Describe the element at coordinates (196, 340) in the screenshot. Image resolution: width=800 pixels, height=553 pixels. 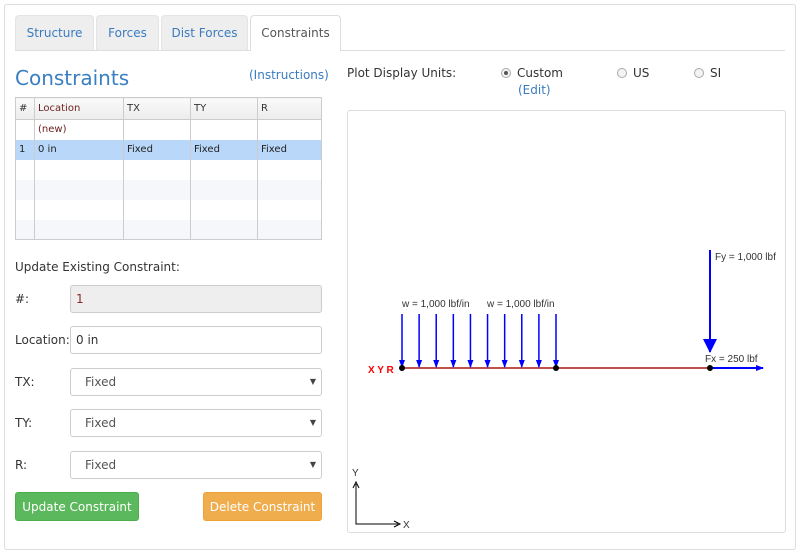
I see `location-input: 0 in` at that location.